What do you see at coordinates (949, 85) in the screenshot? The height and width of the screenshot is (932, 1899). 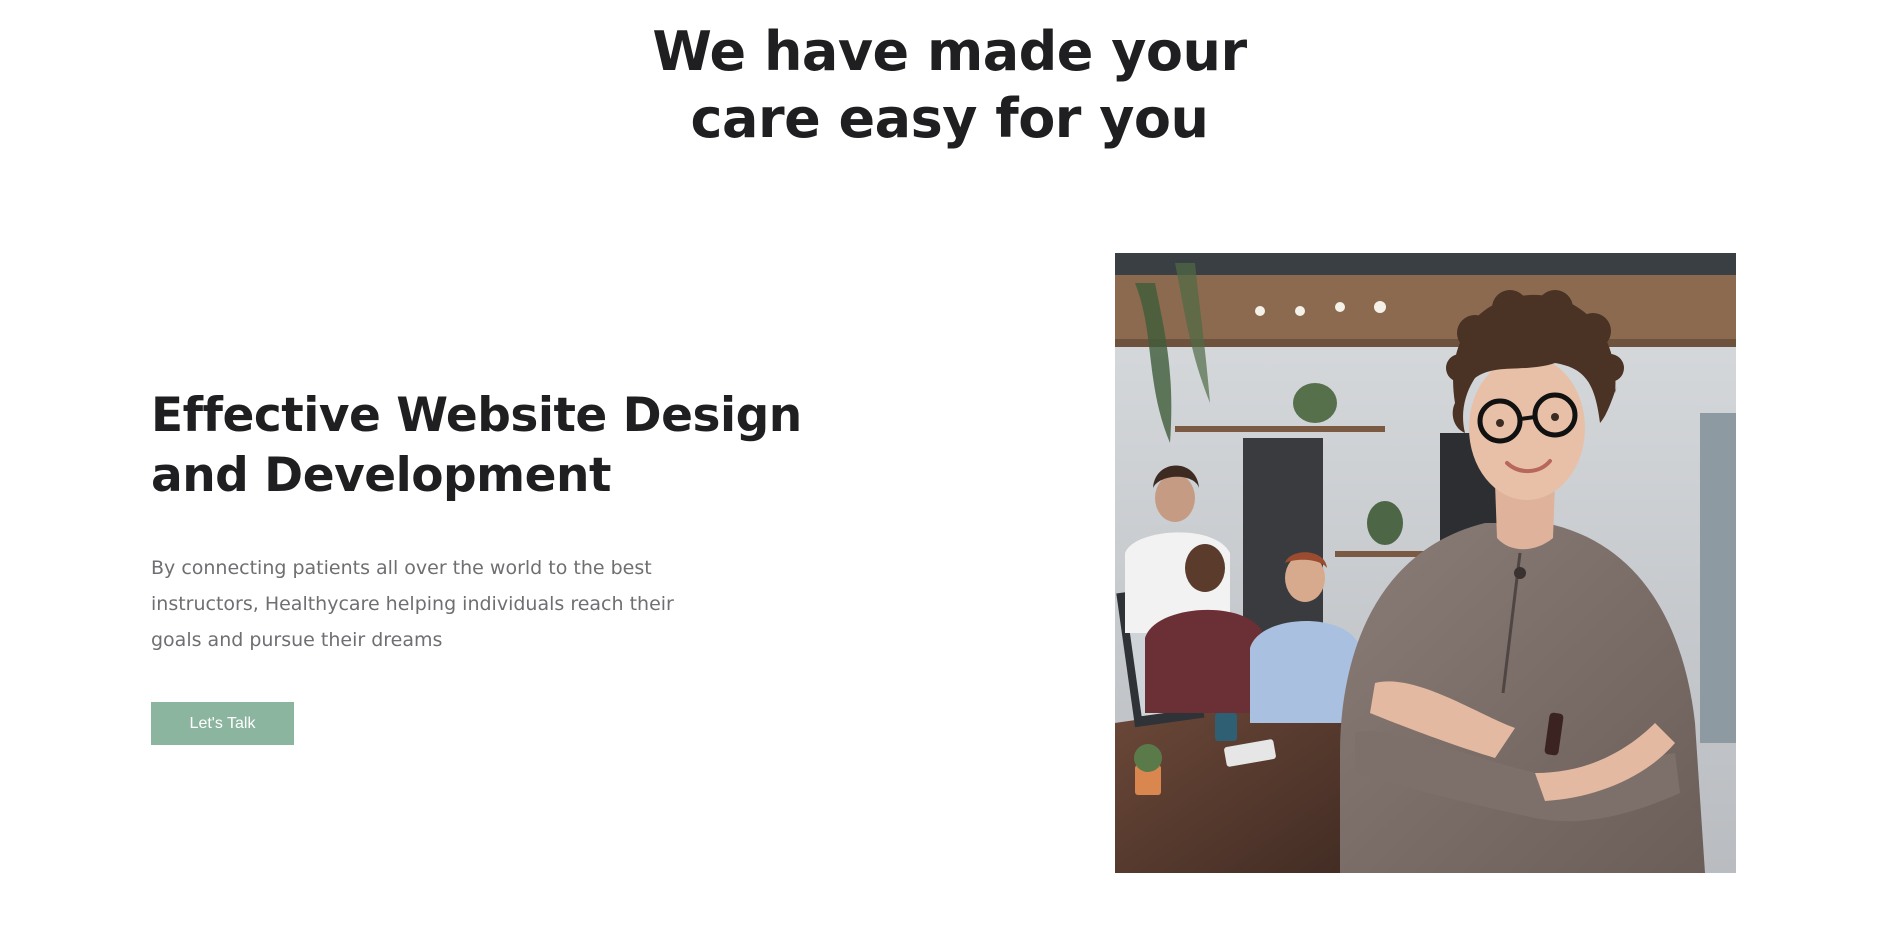 I see `section-title: We have made your care easy for you` at bounding box center [949, 85].